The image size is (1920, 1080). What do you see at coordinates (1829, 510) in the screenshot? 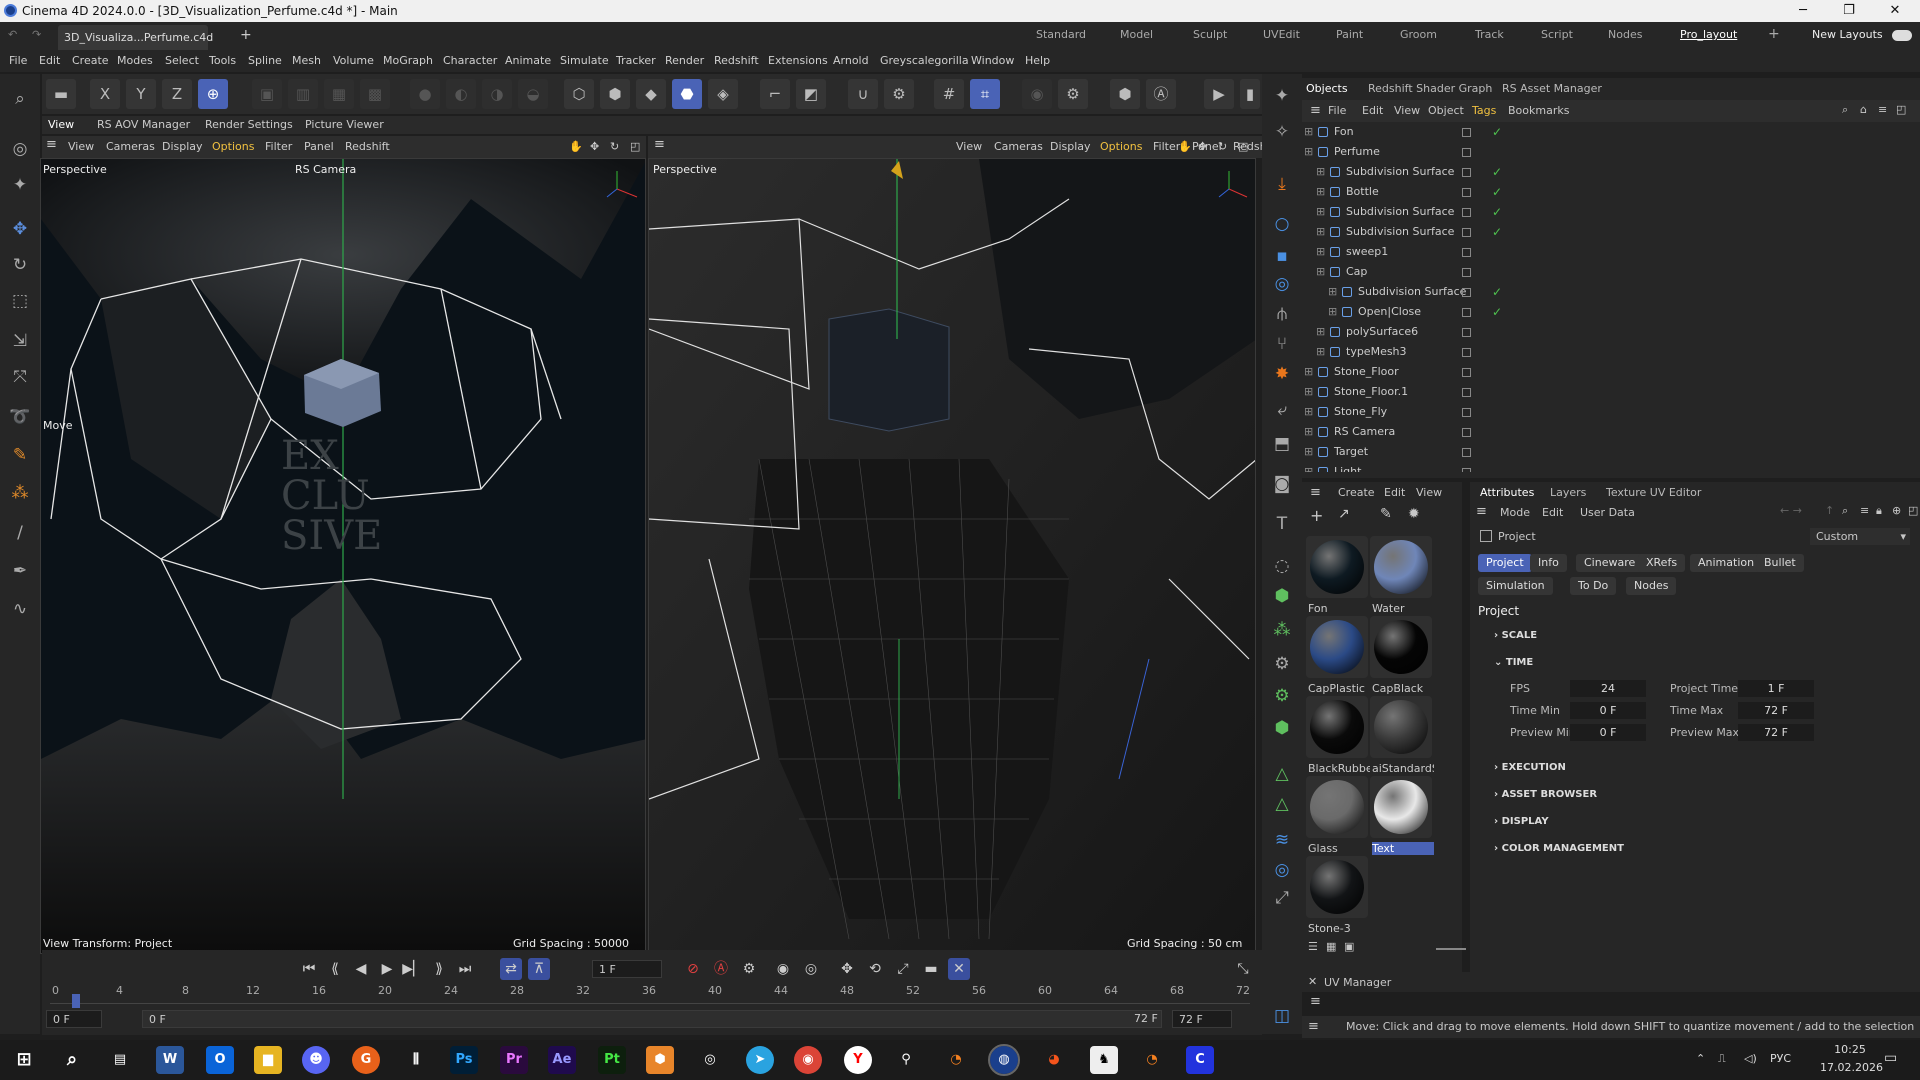
I see `nav-up-icon: ↑` at bounding box center [1829, 510].